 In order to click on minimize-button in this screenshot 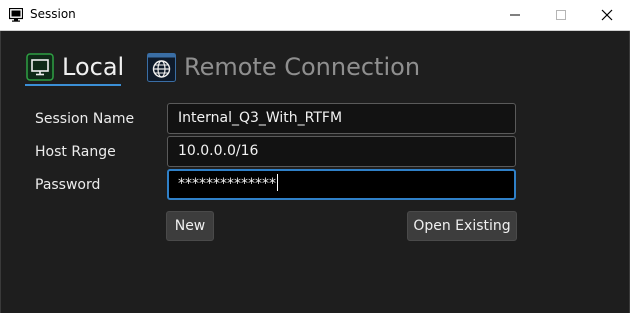, I will do `click(515, 15)`.